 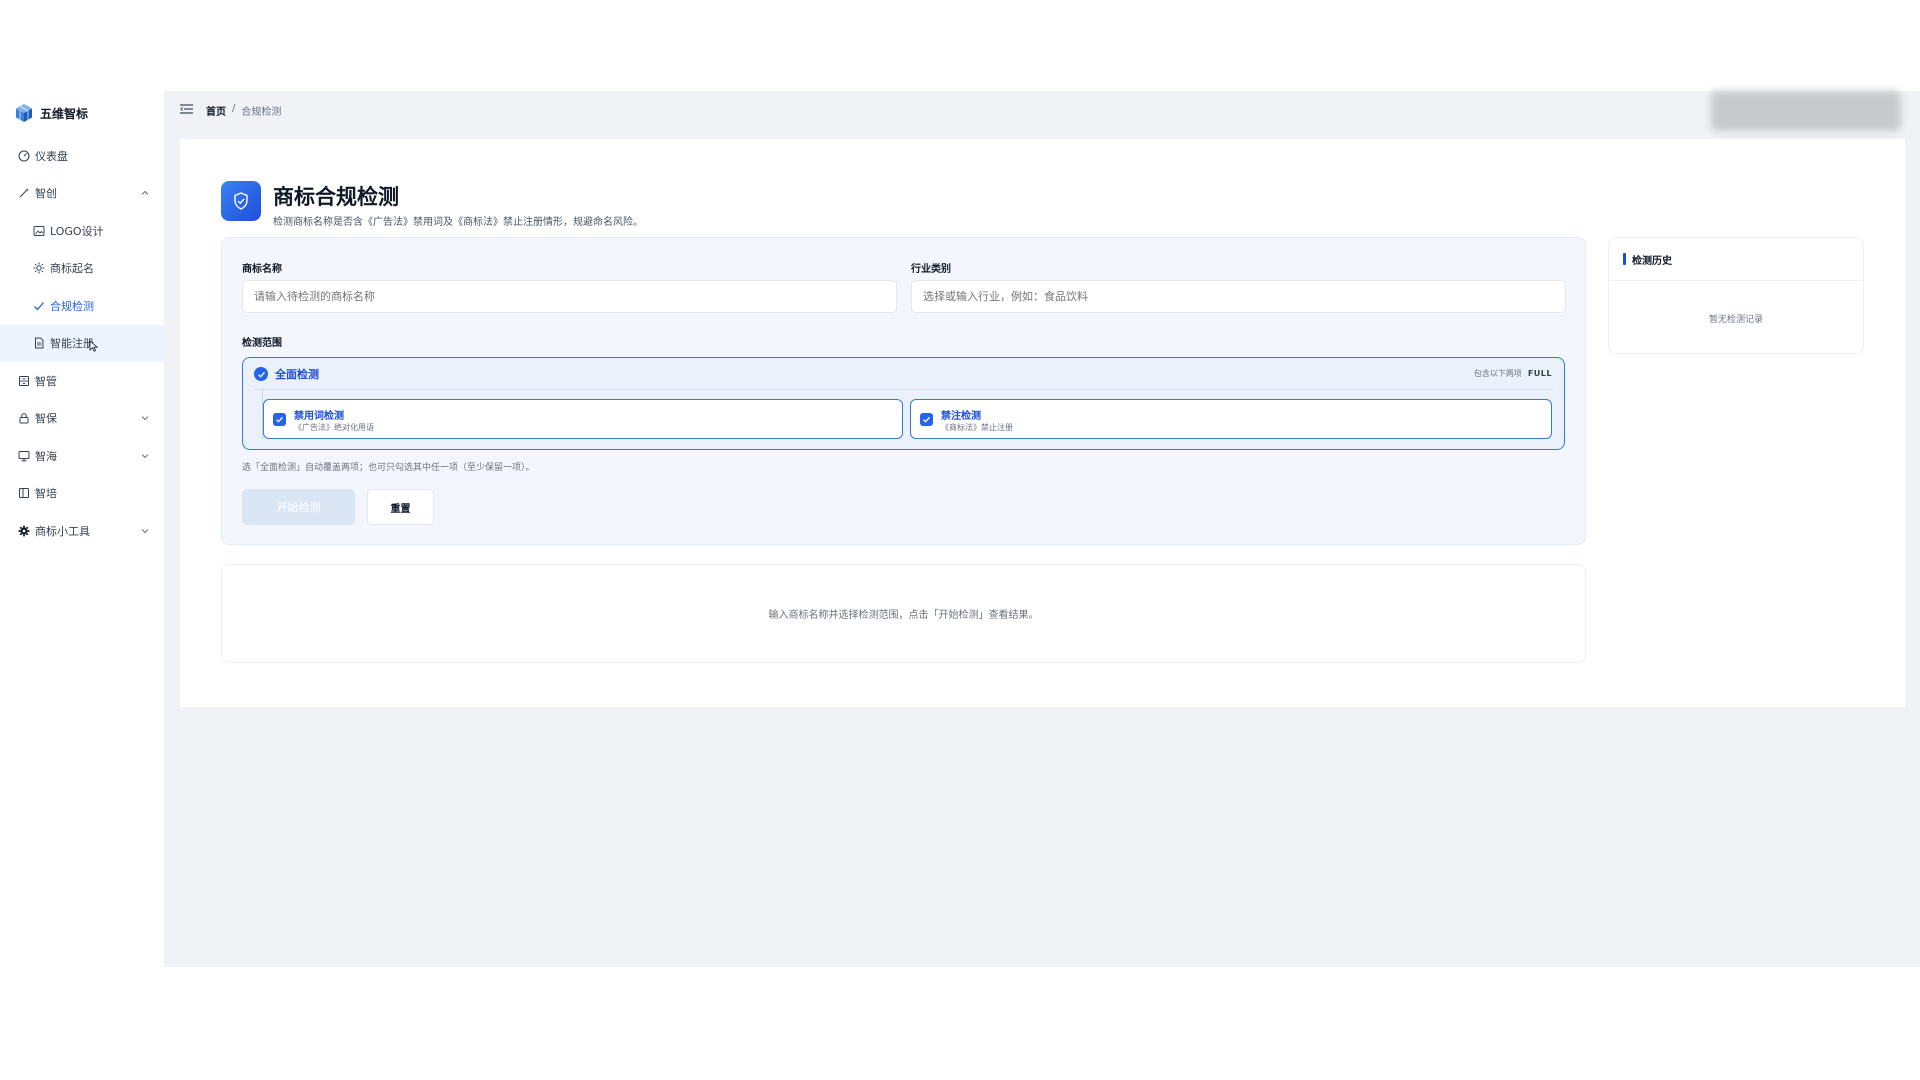 What do you see at coordinates (77, 231) in the screenshot?
I see `sidebar-item-label: LOGO设计` at bounding box center [77, 231].